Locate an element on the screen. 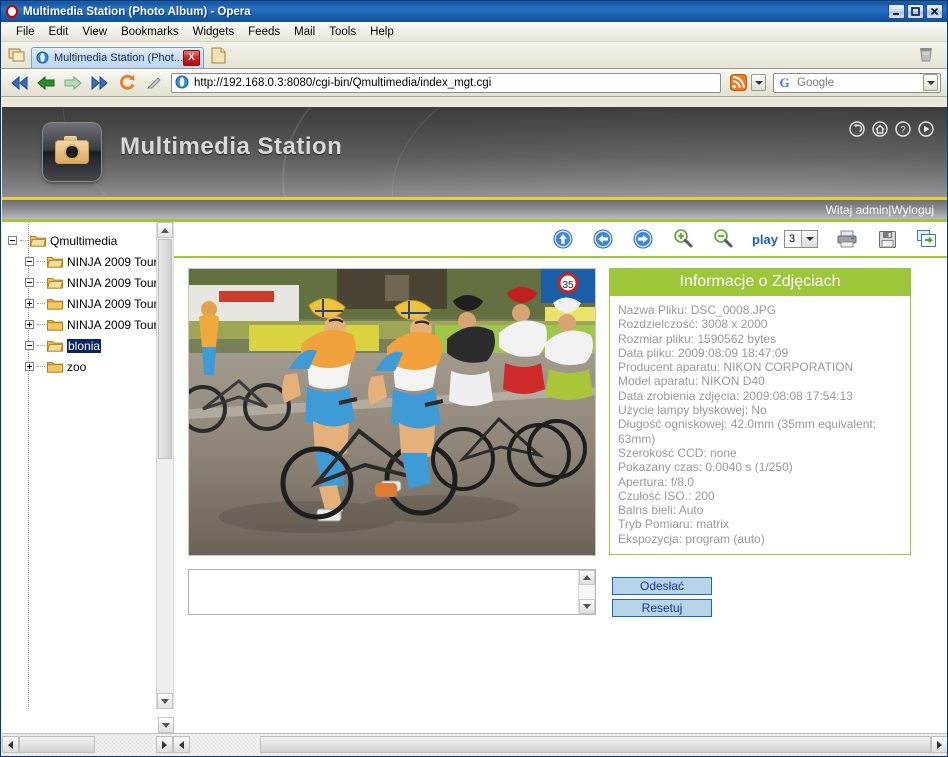  sidebar-scroll-down-button is located at coordinates (166, 725).